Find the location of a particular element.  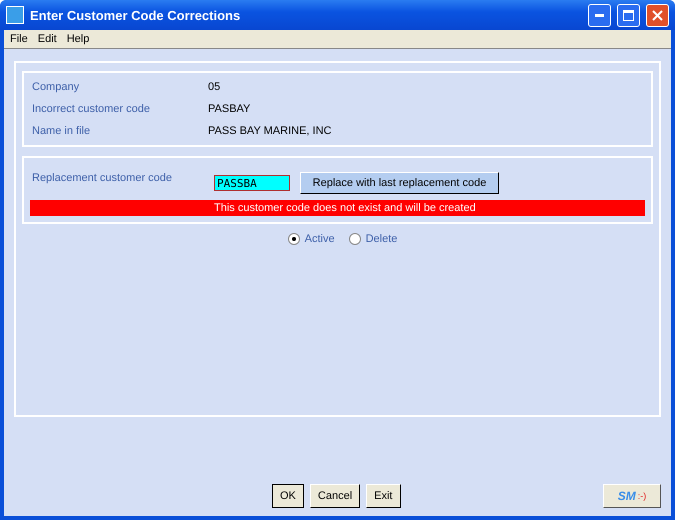

window-title: Enter Customer Code Corrections is located at coordinates (136, 15).